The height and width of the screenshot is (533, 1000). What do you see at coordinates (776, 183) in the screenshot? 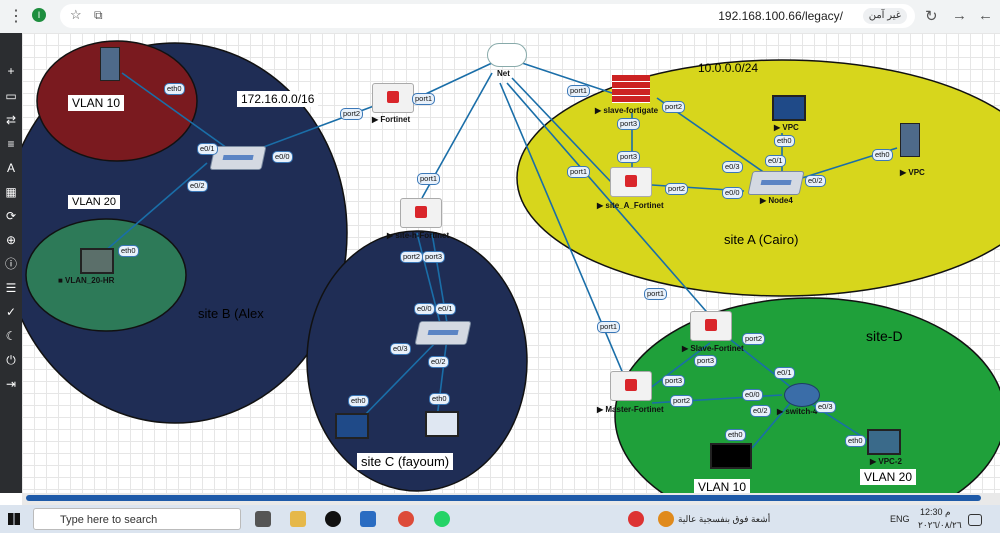
I see `node4-switch-icon` at bounding box center [776, 183].